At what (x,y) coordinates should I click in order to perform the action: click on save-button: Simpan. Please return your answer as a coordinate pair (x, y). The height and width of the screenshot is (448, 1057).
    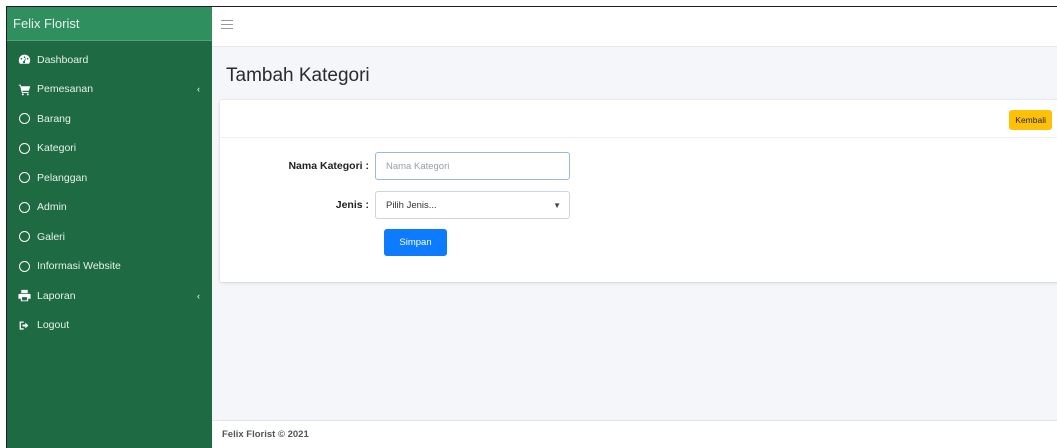
    Looking at the image, I should click on (415, 242).